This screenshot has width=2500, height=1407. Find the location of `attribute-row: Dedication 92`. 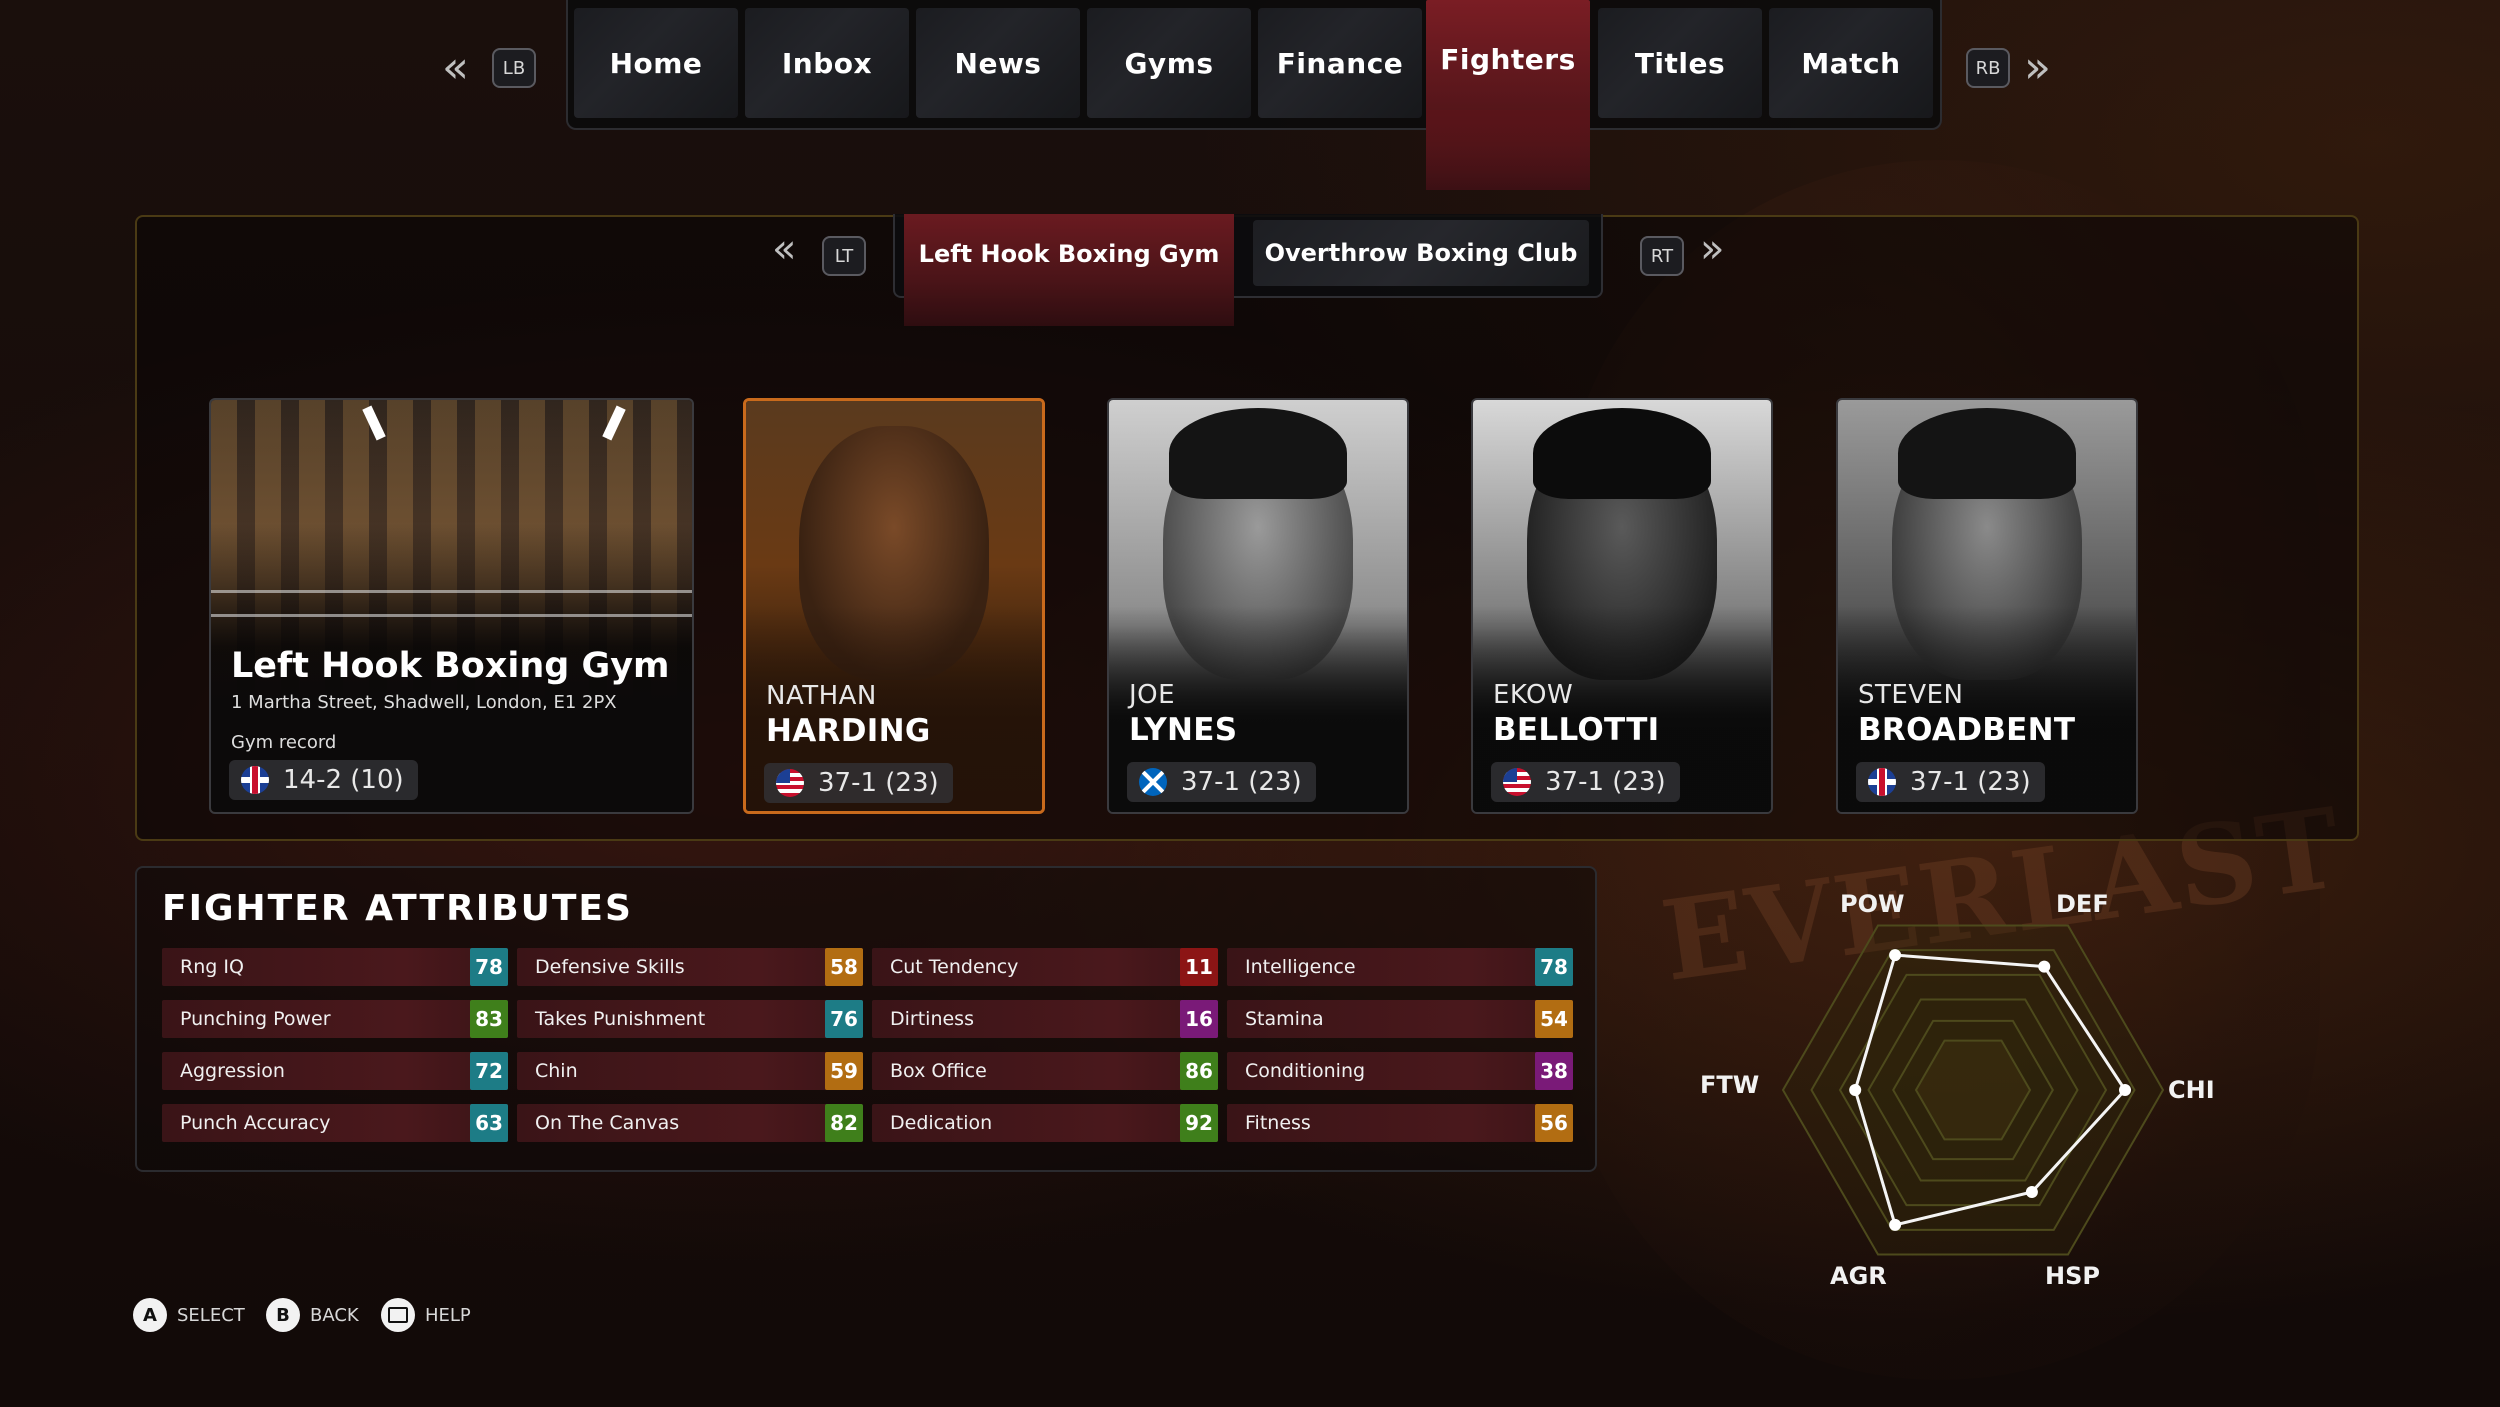

attribute-row: Dedication 92 is located at coordinates (1045, 1123).